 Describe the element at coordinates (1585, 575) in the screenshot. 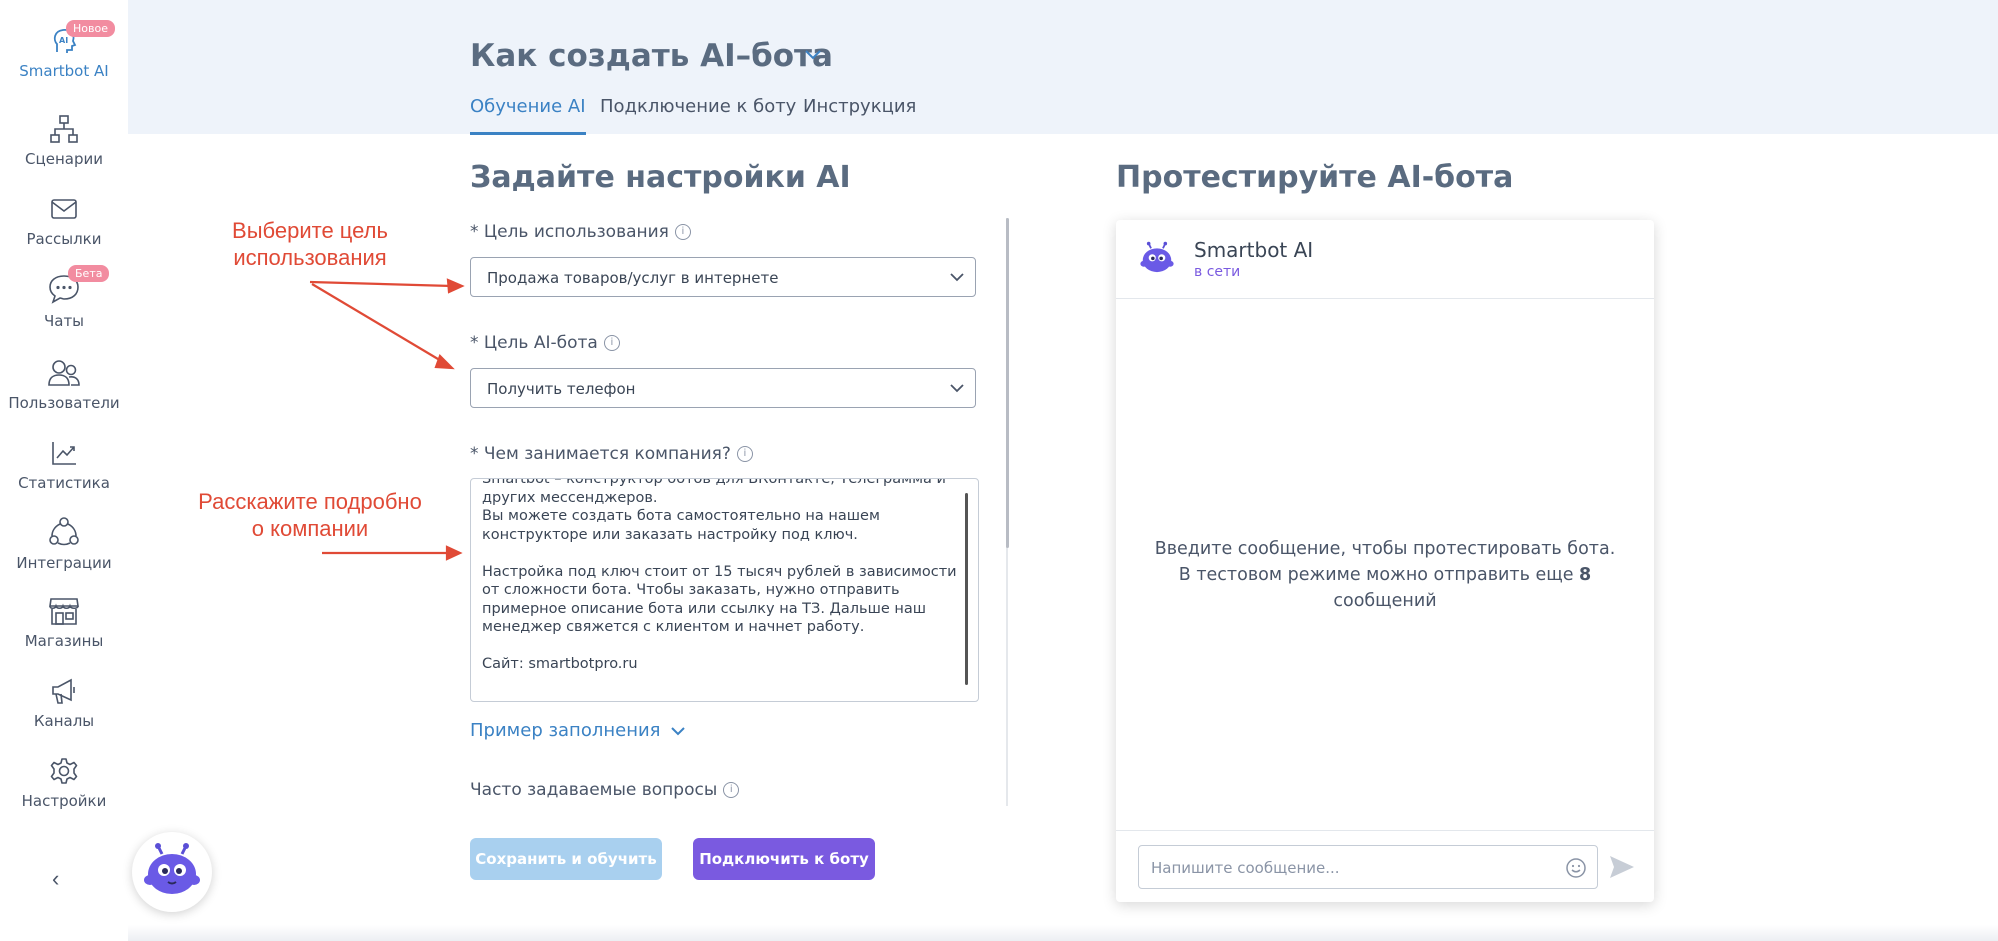

I see `remaining-messages-count: 8` at that location.